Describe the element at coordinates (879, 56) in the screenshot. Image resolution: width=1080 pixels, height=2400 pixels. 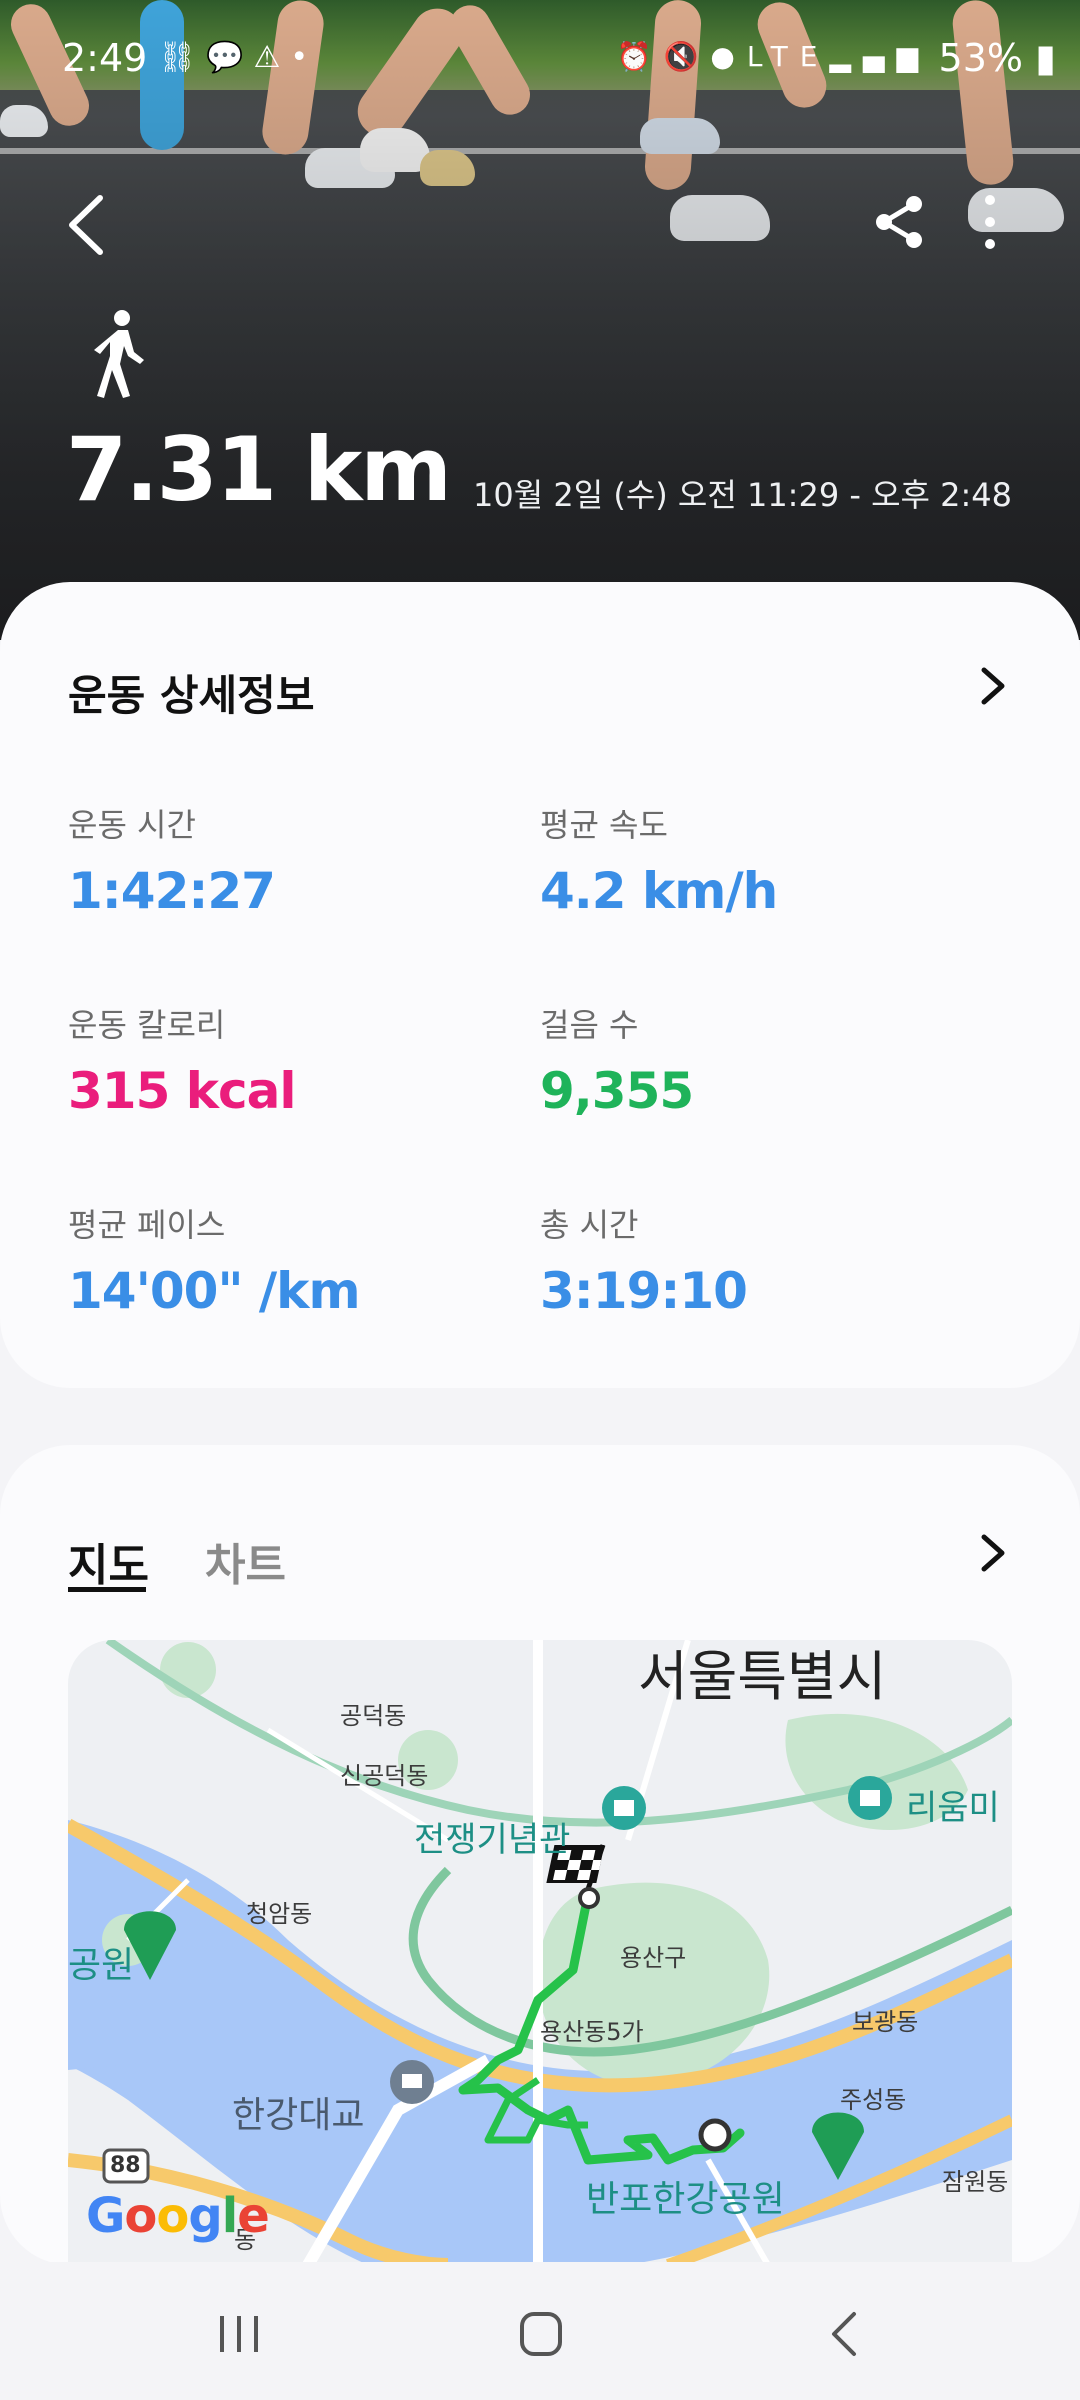
I see `signal-icon: ▂▄▆` at that location.